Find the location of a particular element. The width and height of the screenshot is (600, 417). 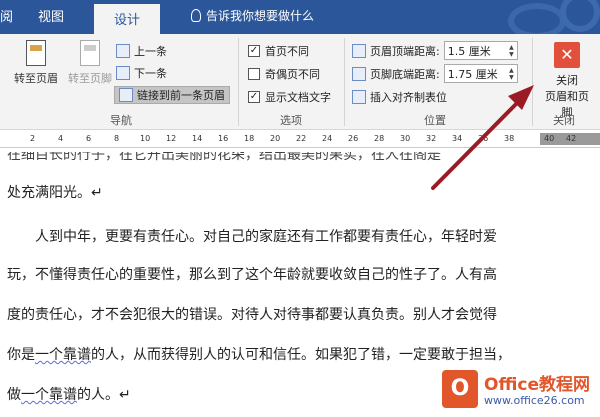

watermark-url: www.office26.com is located at coordinates (534, 400).